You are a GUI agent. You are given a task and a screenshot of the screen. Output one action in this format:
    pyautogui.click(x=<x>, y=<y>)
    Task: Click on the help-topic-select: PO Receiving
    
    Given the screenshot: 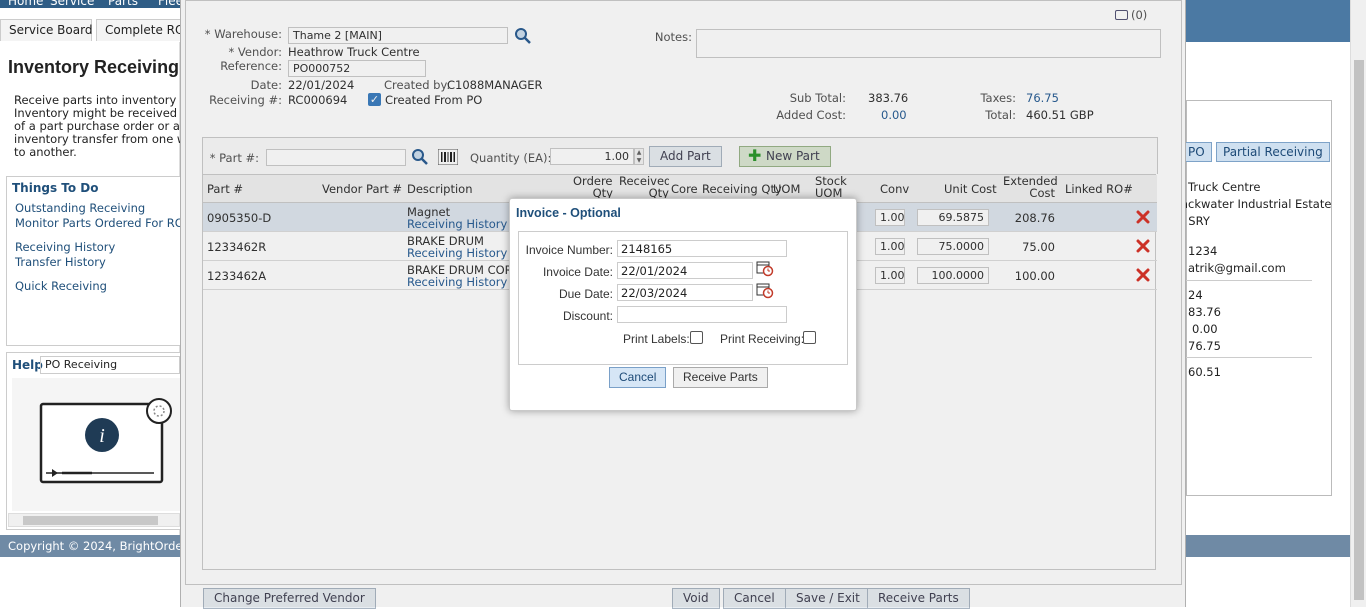 What is the action you would take?
    pyautogui.click(x=110, y=365)
    